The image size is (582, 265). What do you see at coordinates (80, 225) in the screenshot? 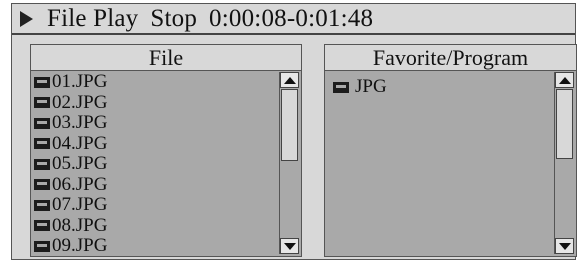
I see `list-item-label: 08.JPG` at bounding box center [80, 225].